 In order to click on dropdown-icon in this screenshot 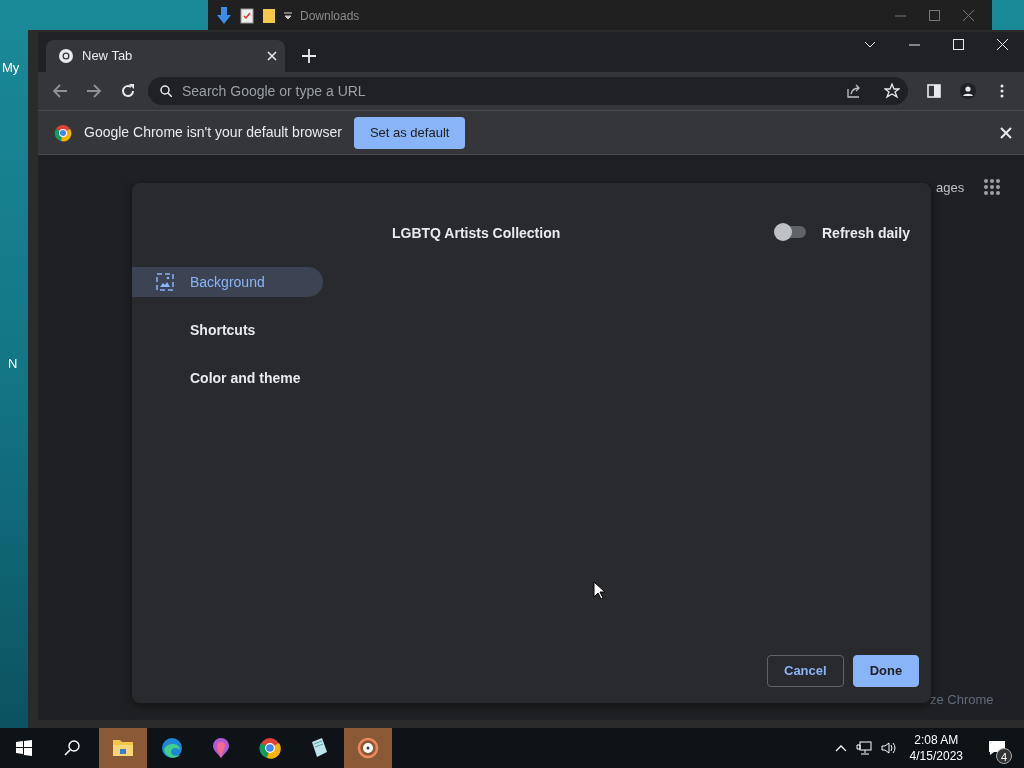, I will do `click(288, 15)`.